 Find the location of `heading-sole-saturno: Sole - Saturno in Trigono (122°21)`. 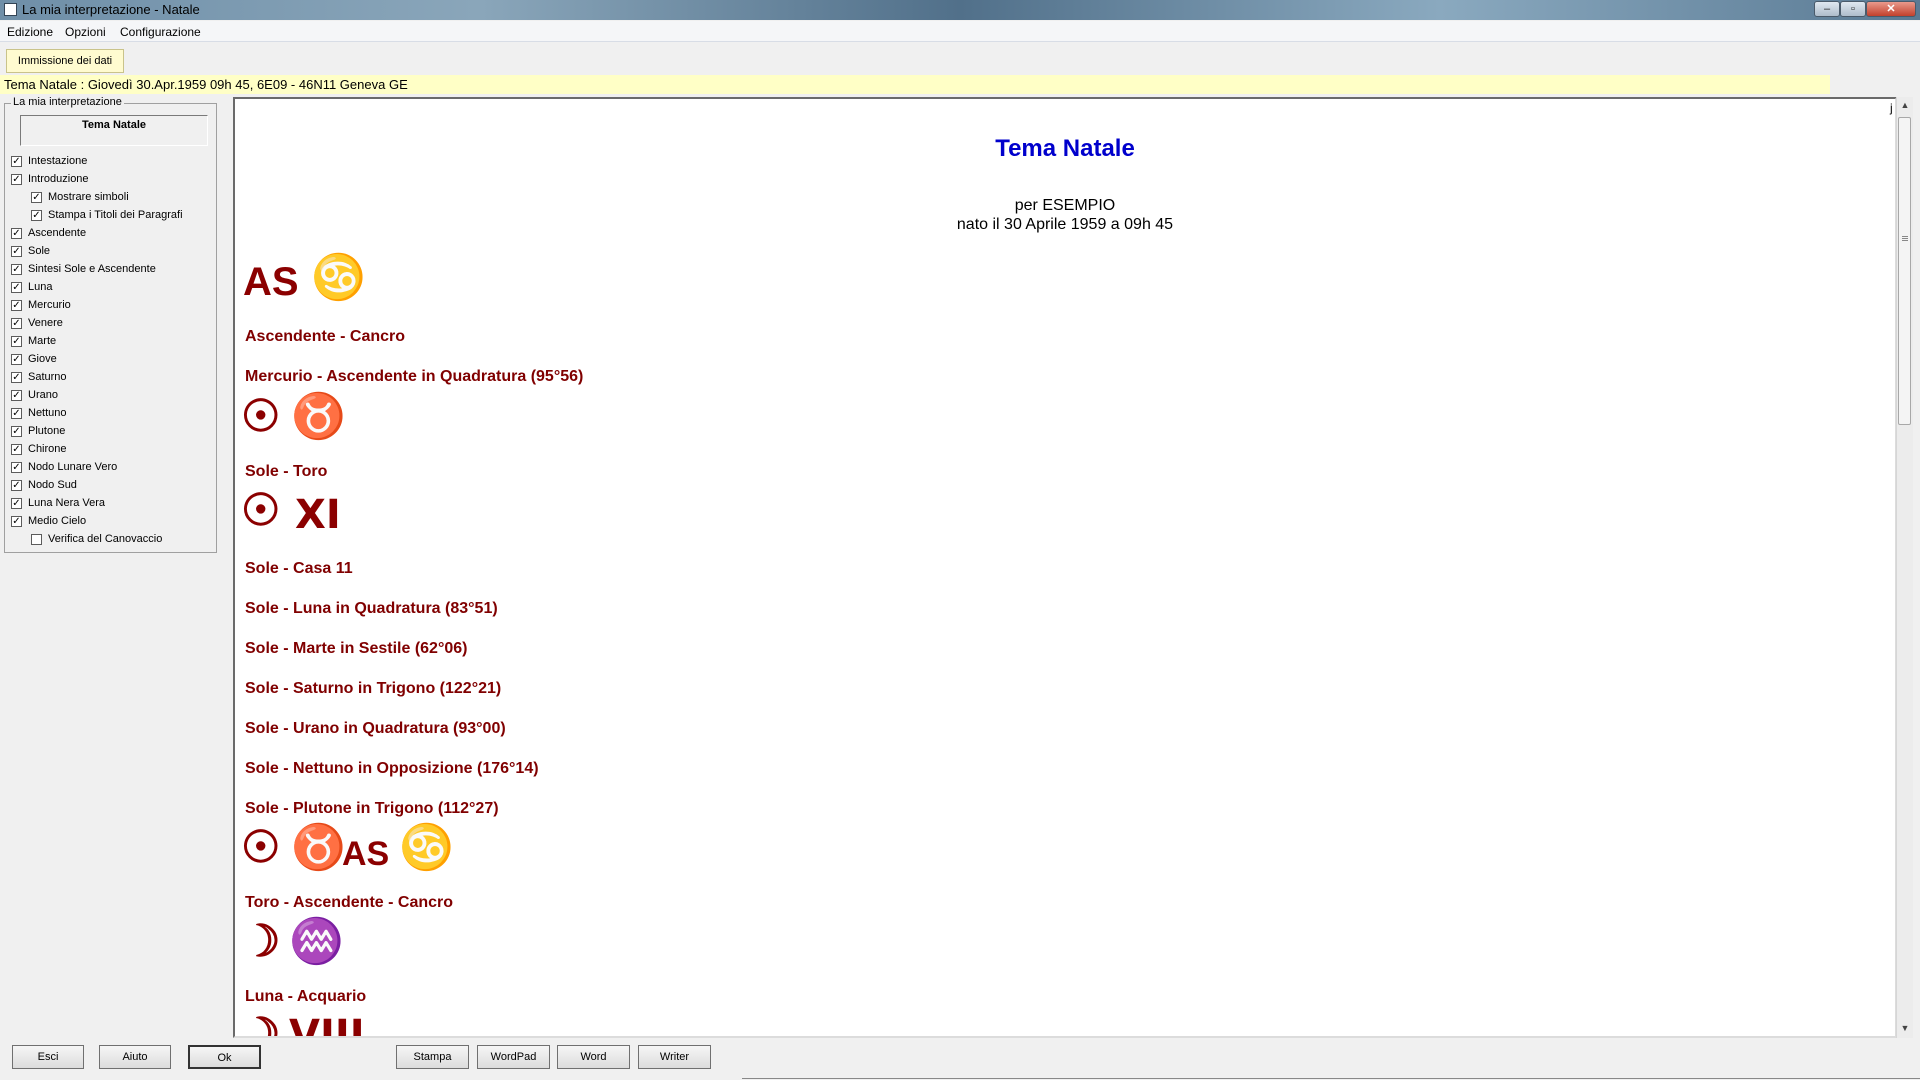

heading-sole-saturno: Sole - Saturno in Trigono (122°21) is located at coordinates (373, 688).